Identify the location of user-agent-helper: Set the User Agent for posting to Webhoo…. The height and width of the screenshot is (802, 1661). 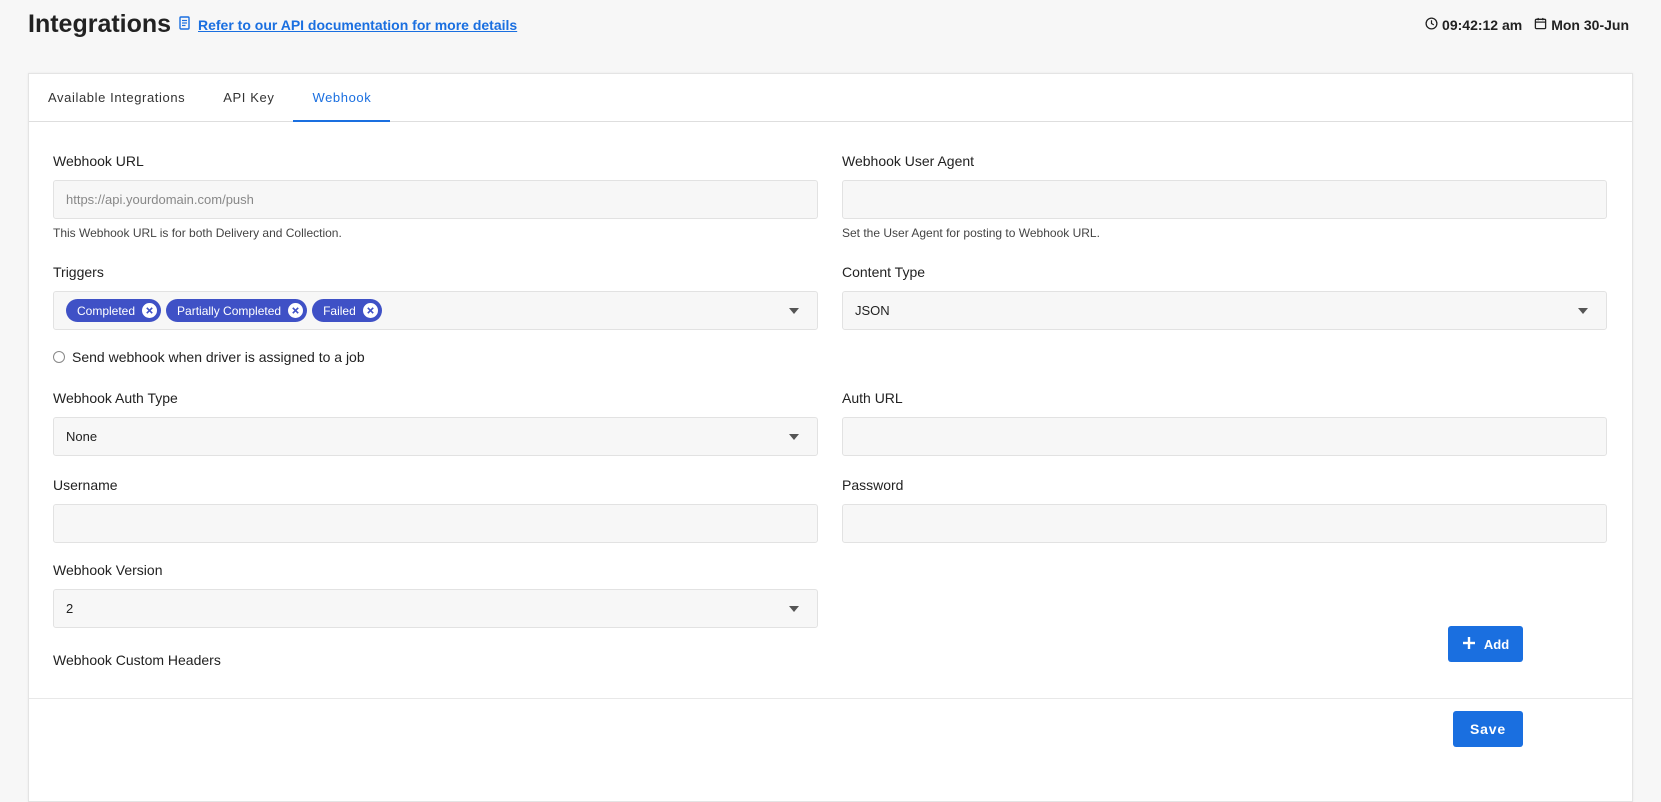
(971, 233).